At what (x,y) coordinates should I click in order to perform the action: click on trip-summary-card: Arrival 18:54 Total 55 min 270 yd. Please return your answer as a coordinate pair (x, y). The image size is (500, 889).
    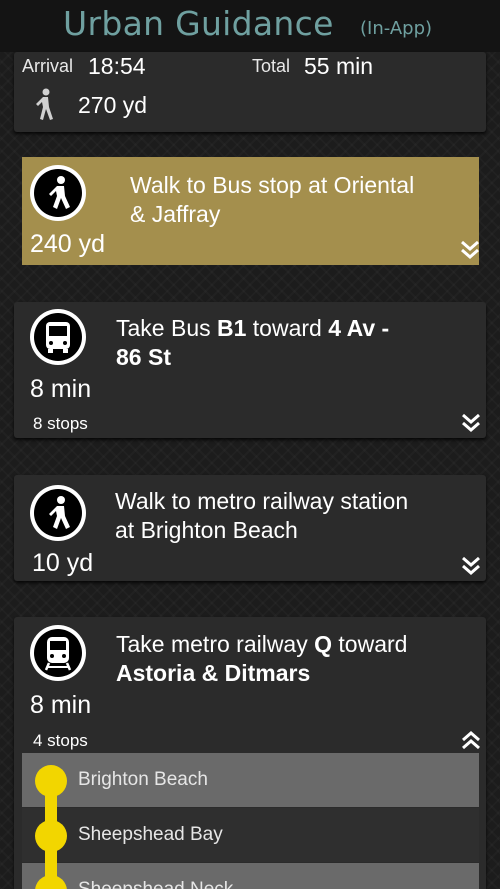
    Looking at the image, I should click on (250, 92).